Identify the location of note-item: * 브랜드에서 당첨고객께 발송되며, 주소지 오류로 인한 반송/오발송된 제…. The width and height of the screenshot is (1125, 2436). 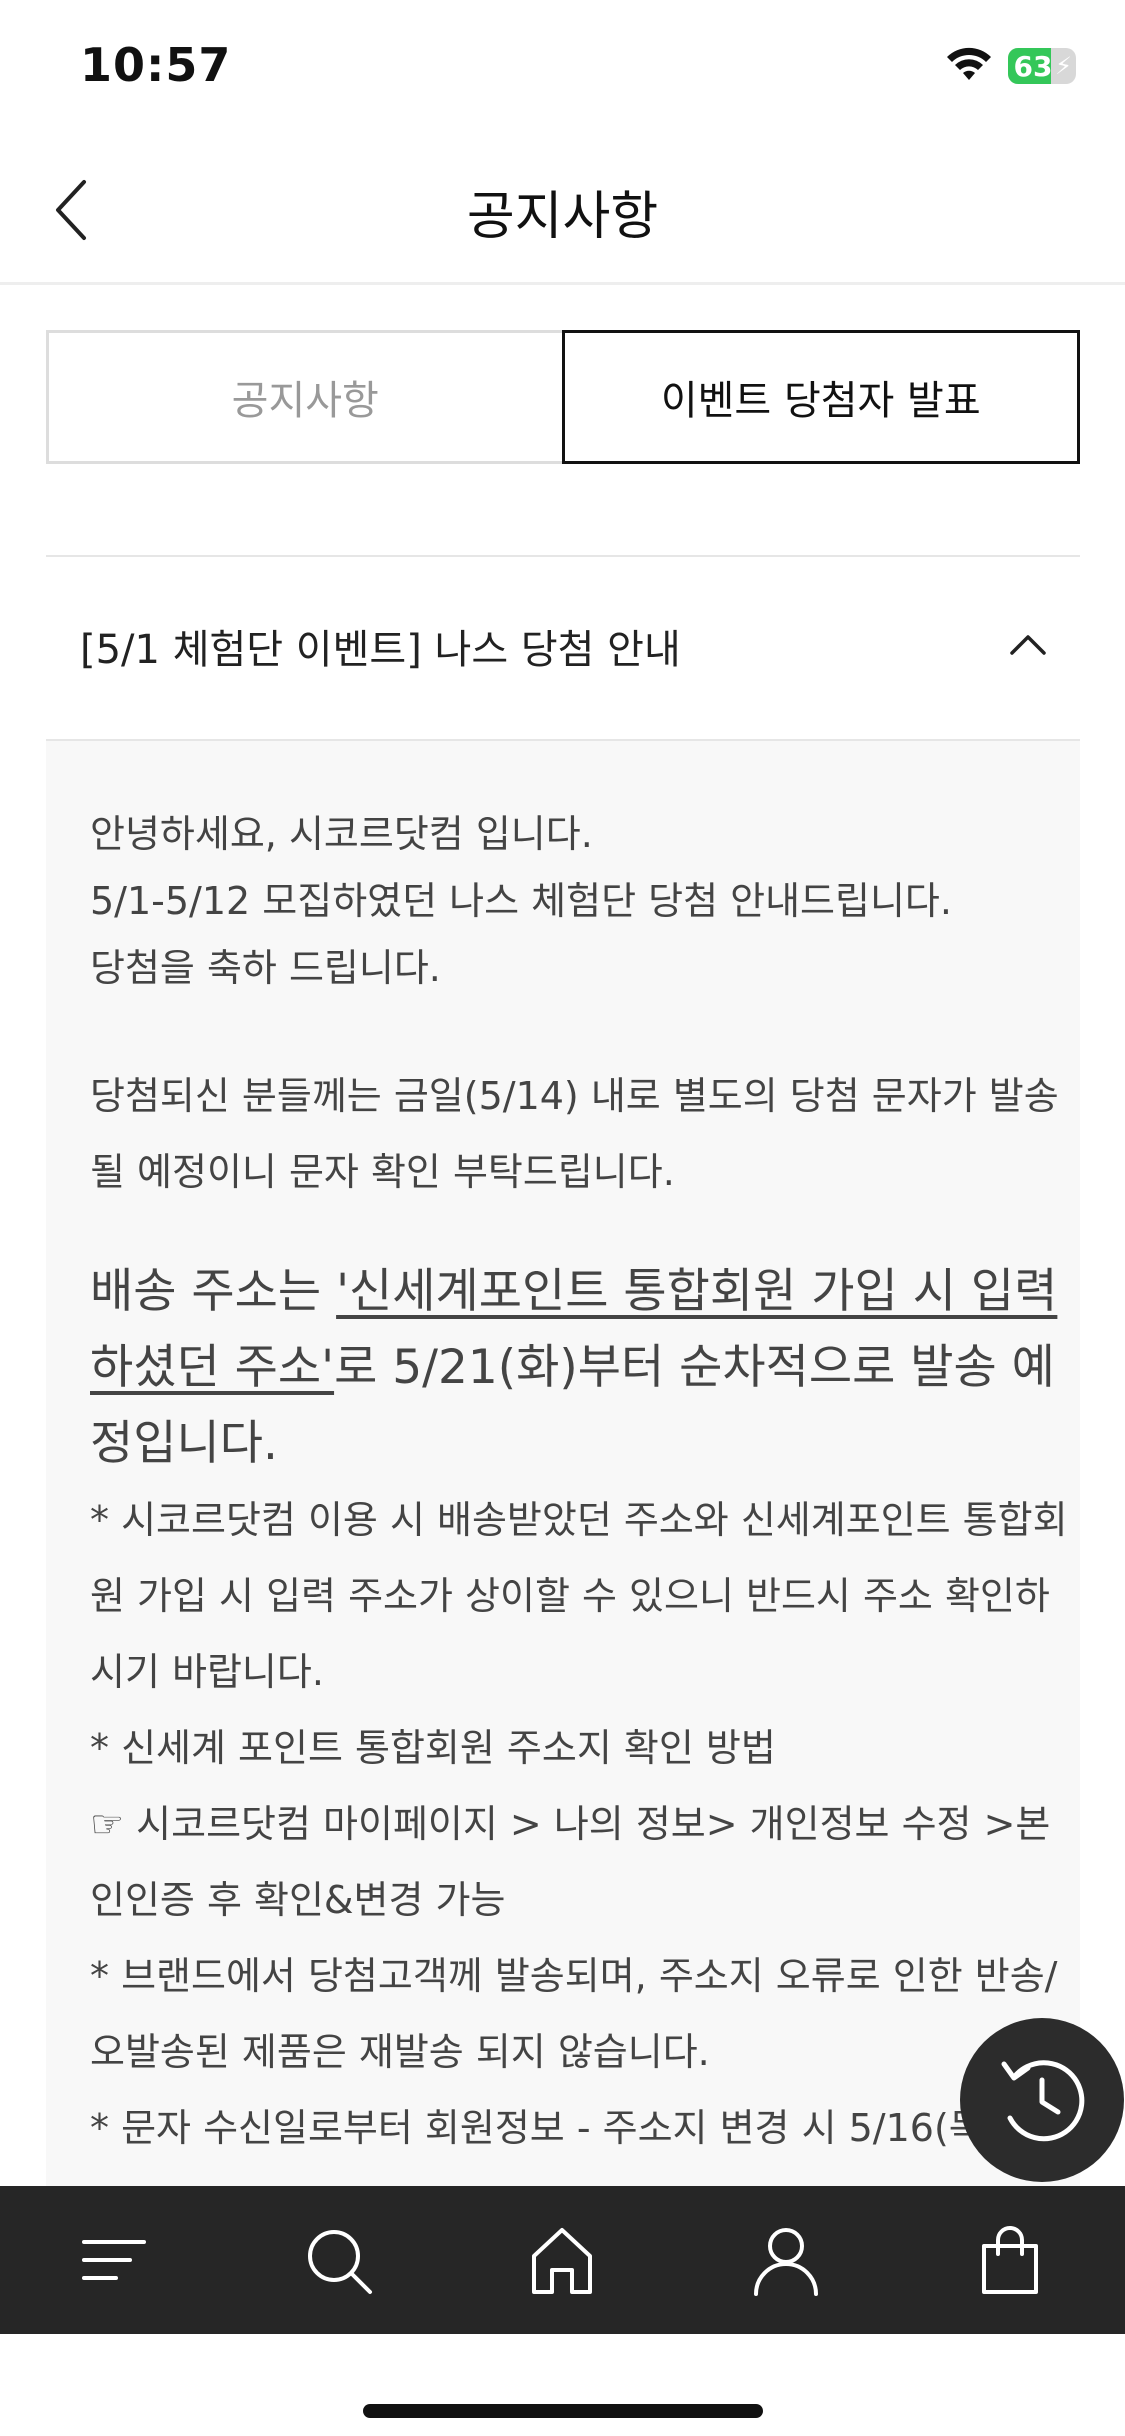
(574, 2014).